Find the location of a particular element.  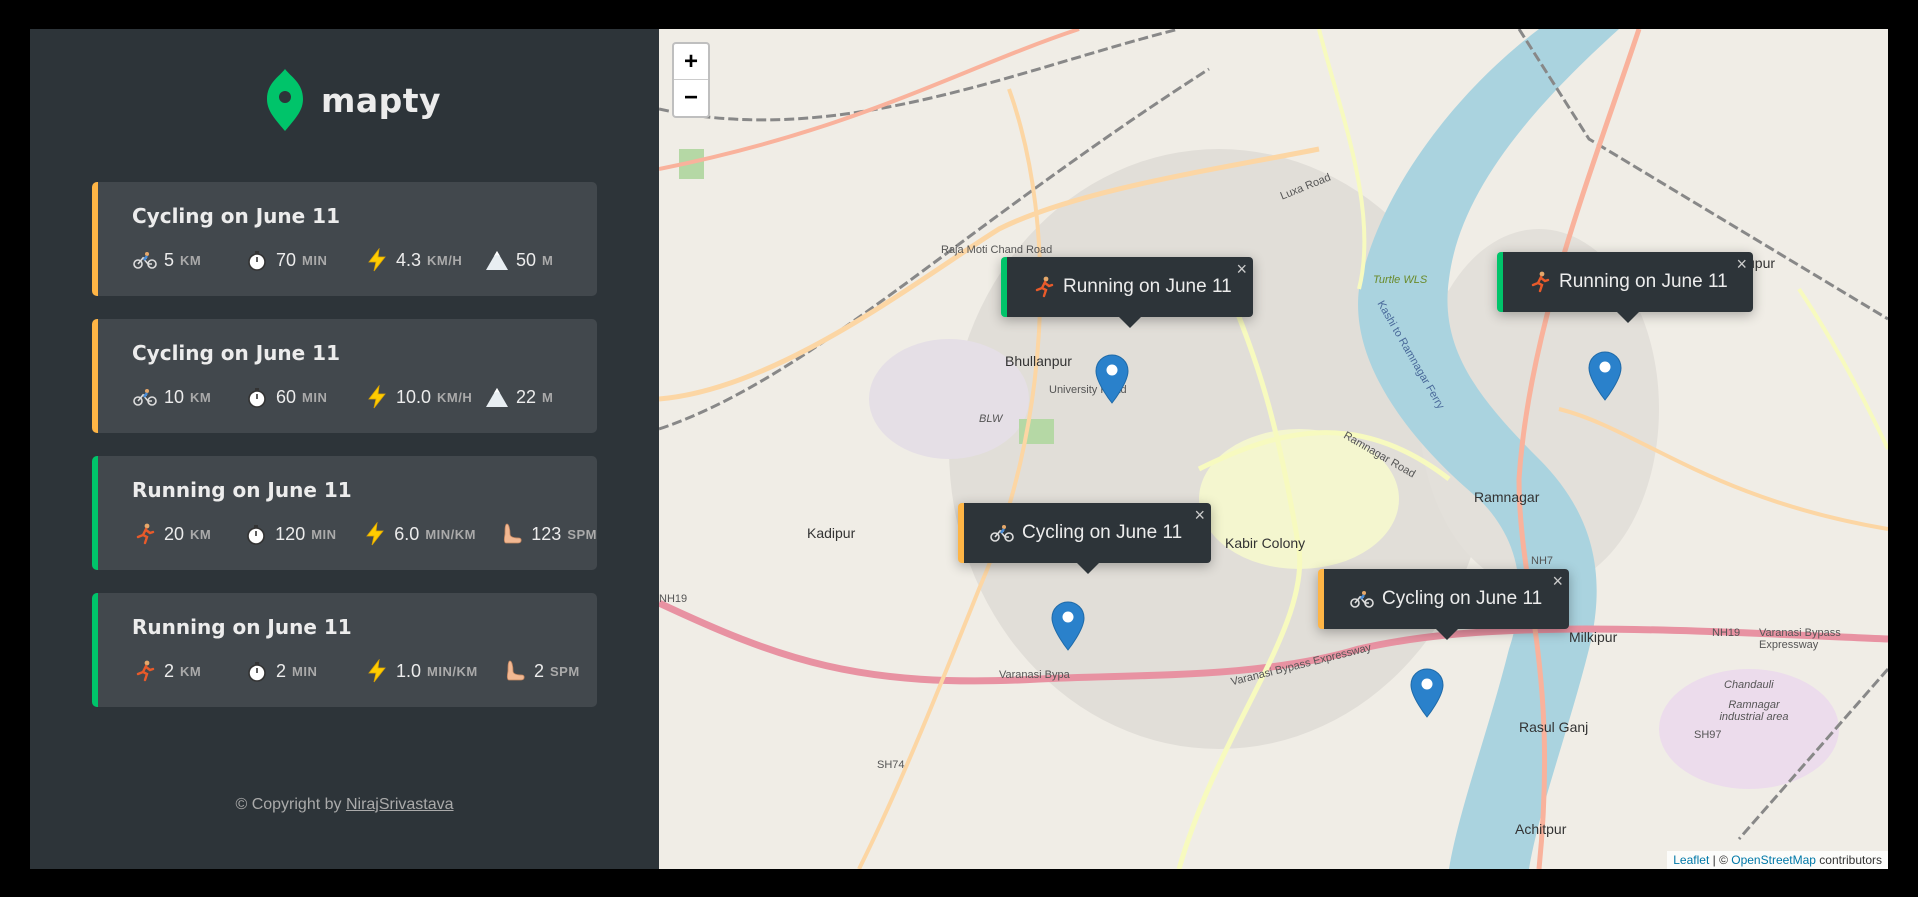

map-label-ramnagar: Ramnagar is located at coordinates (1507, 497).